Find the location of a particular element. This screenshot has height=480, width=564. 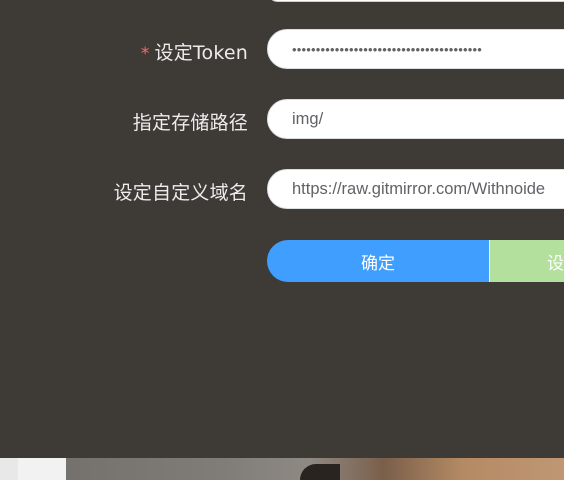

background-block-inner is located at coordinates (42, 469).